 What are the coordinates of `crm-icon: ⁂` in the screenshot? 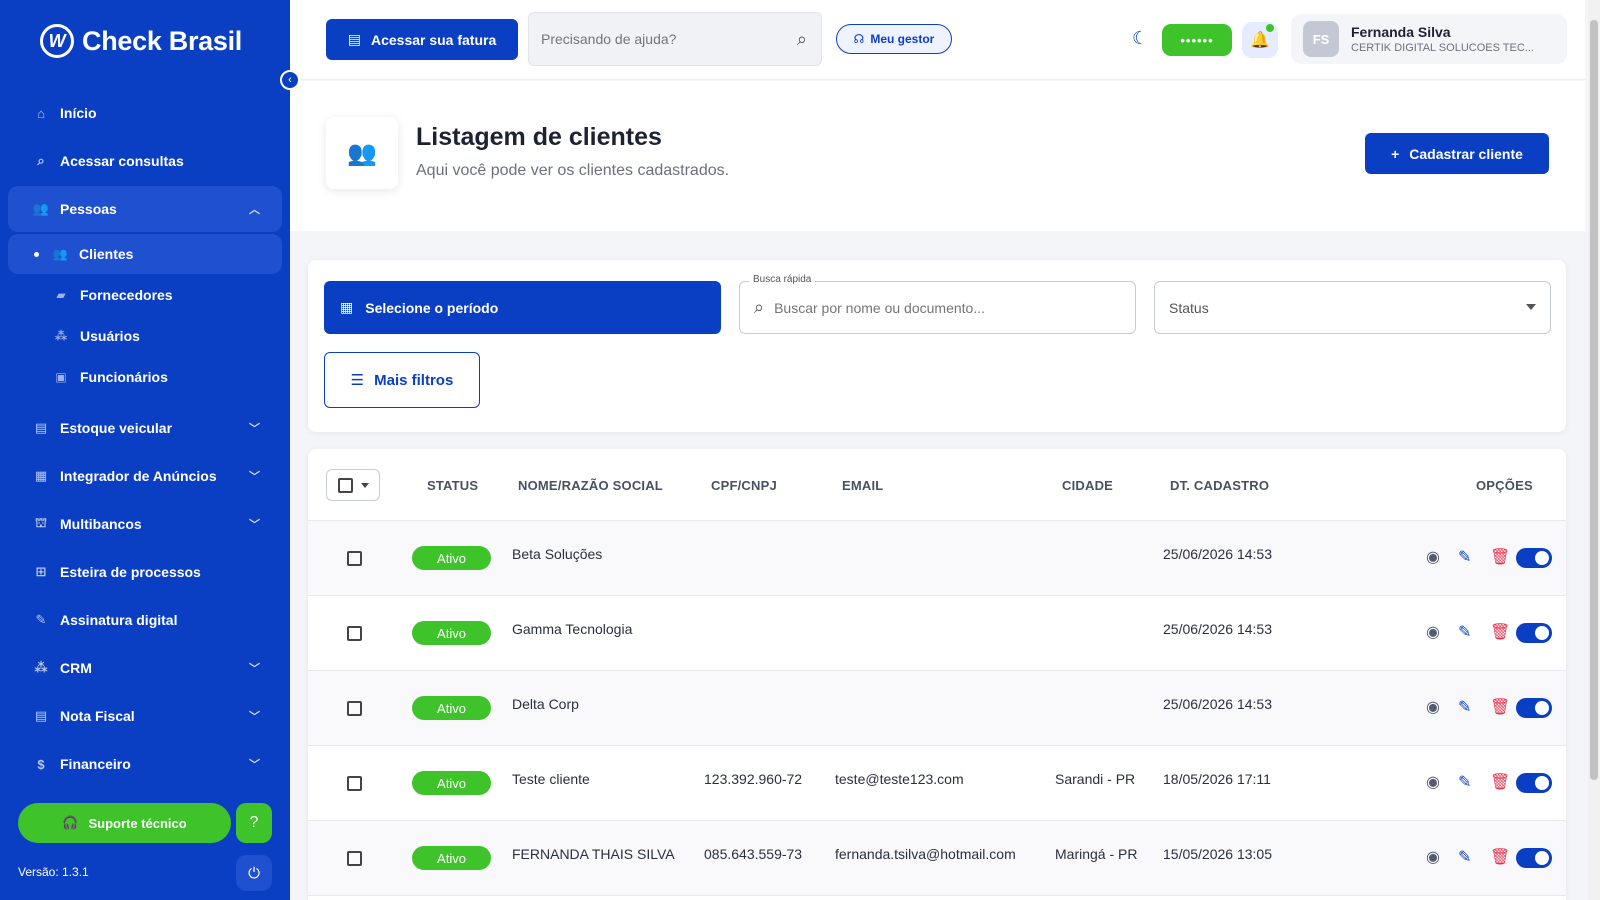 It's located at (41, 667).